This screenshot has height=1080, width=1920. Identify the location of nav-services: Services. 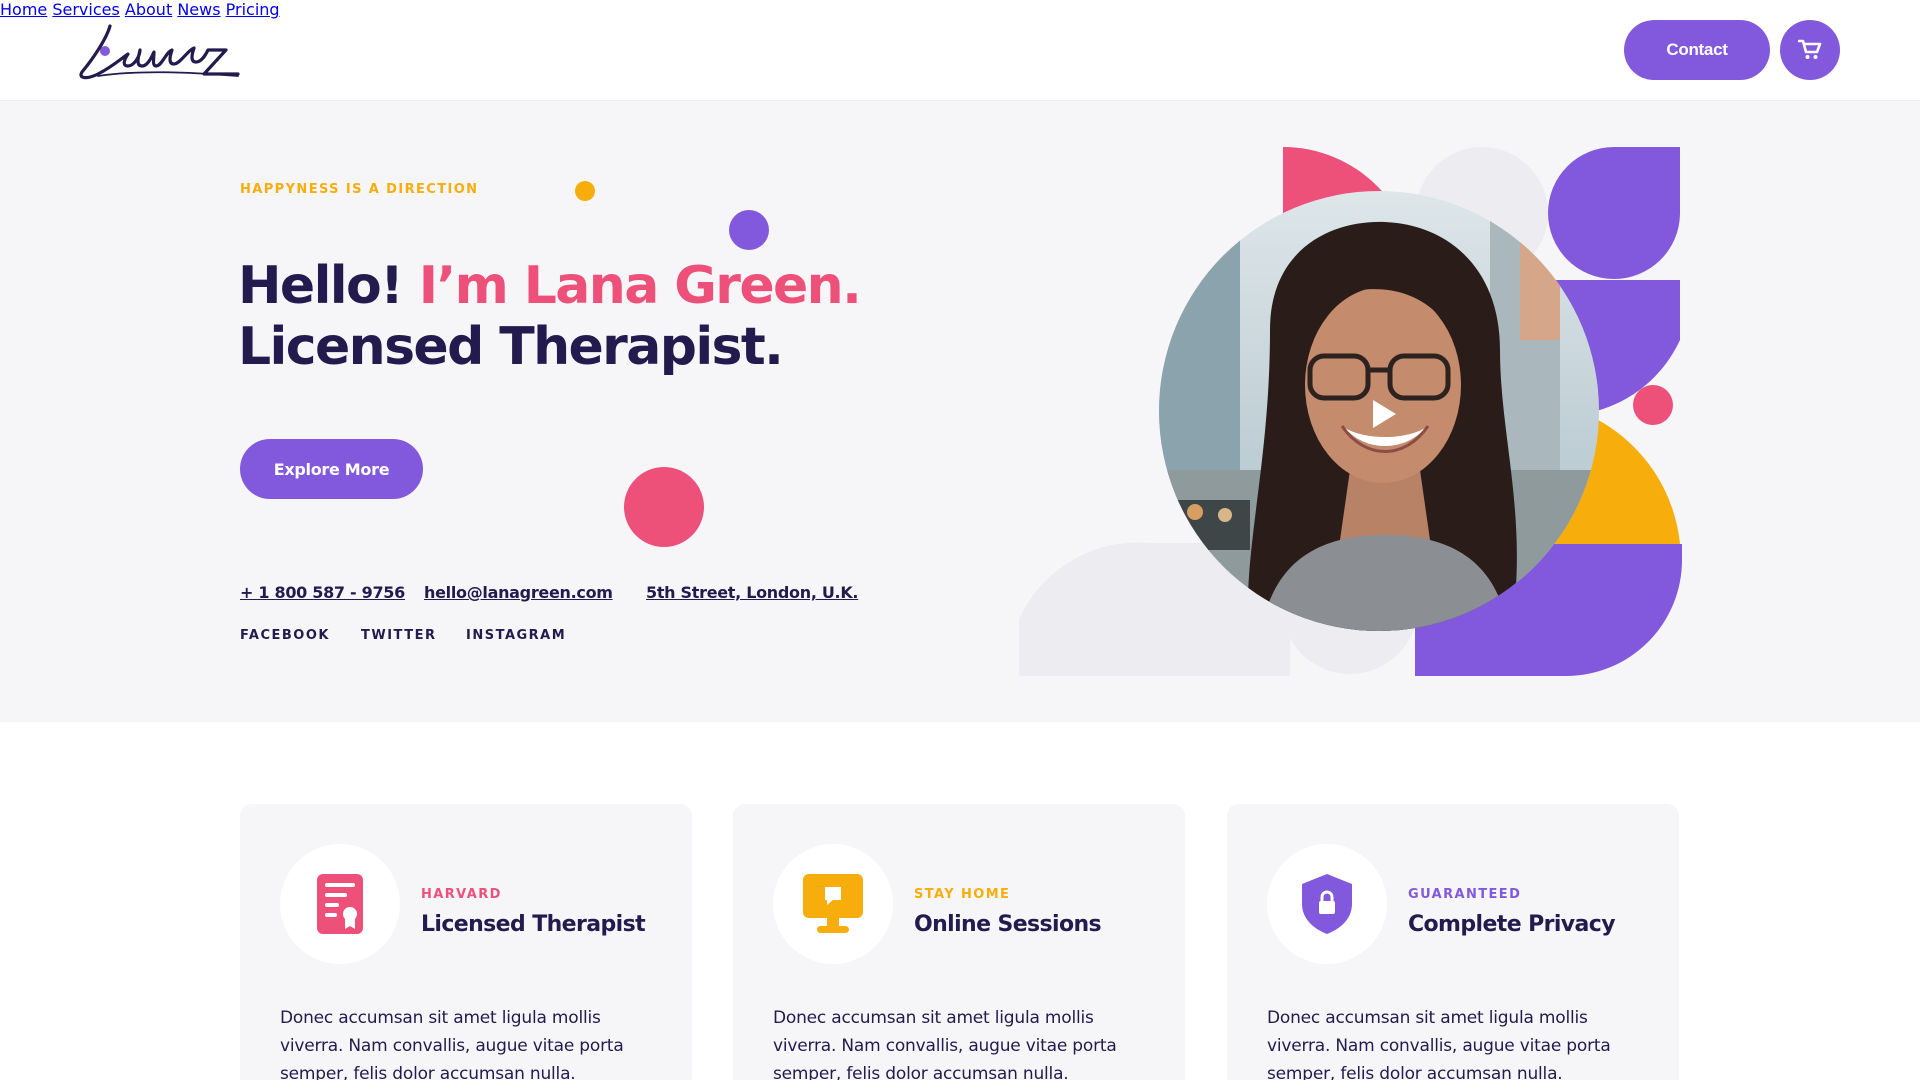
(85, 9).